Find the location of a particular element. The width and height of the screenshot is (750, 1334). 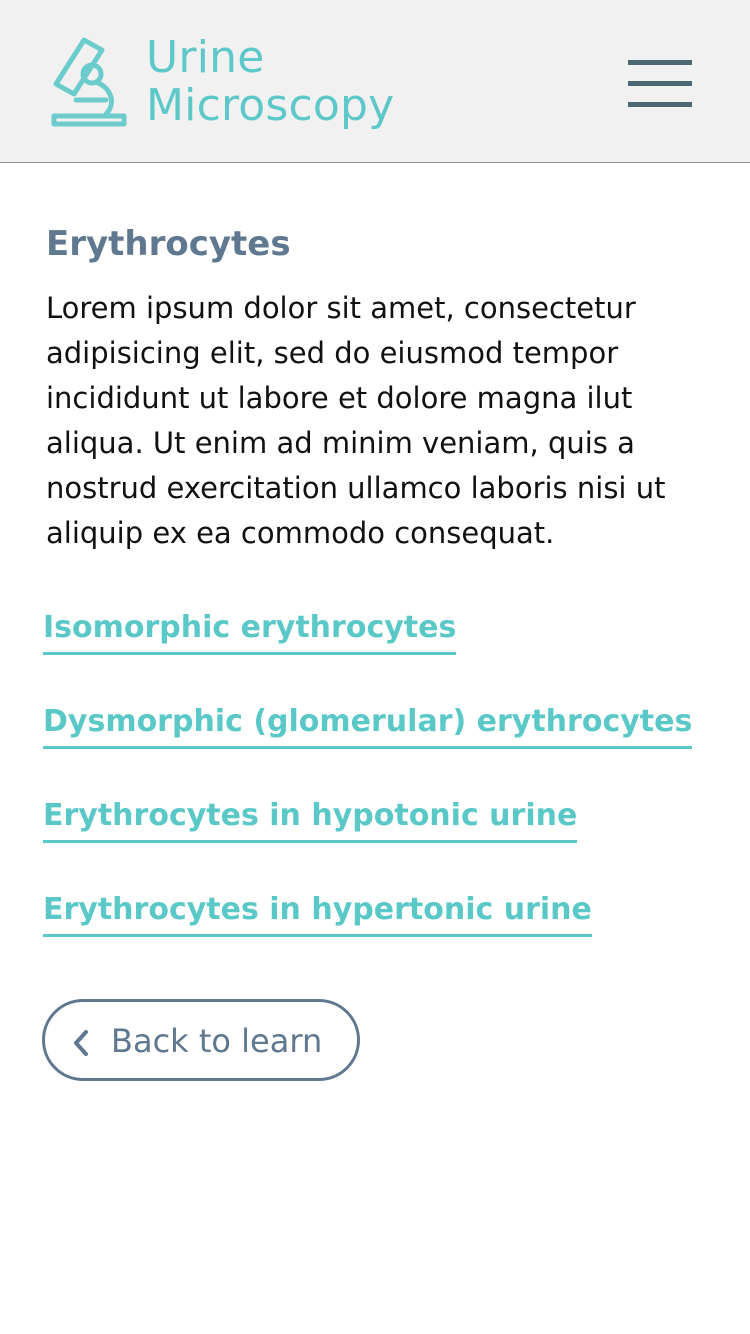

app-title: Urine Microscopy is located at coordinates (270, 82).